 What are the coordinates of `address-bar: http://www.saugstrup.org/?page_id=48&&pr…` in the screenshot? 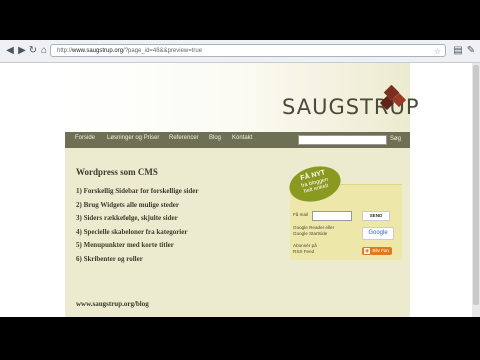 It's located at (248, 50).